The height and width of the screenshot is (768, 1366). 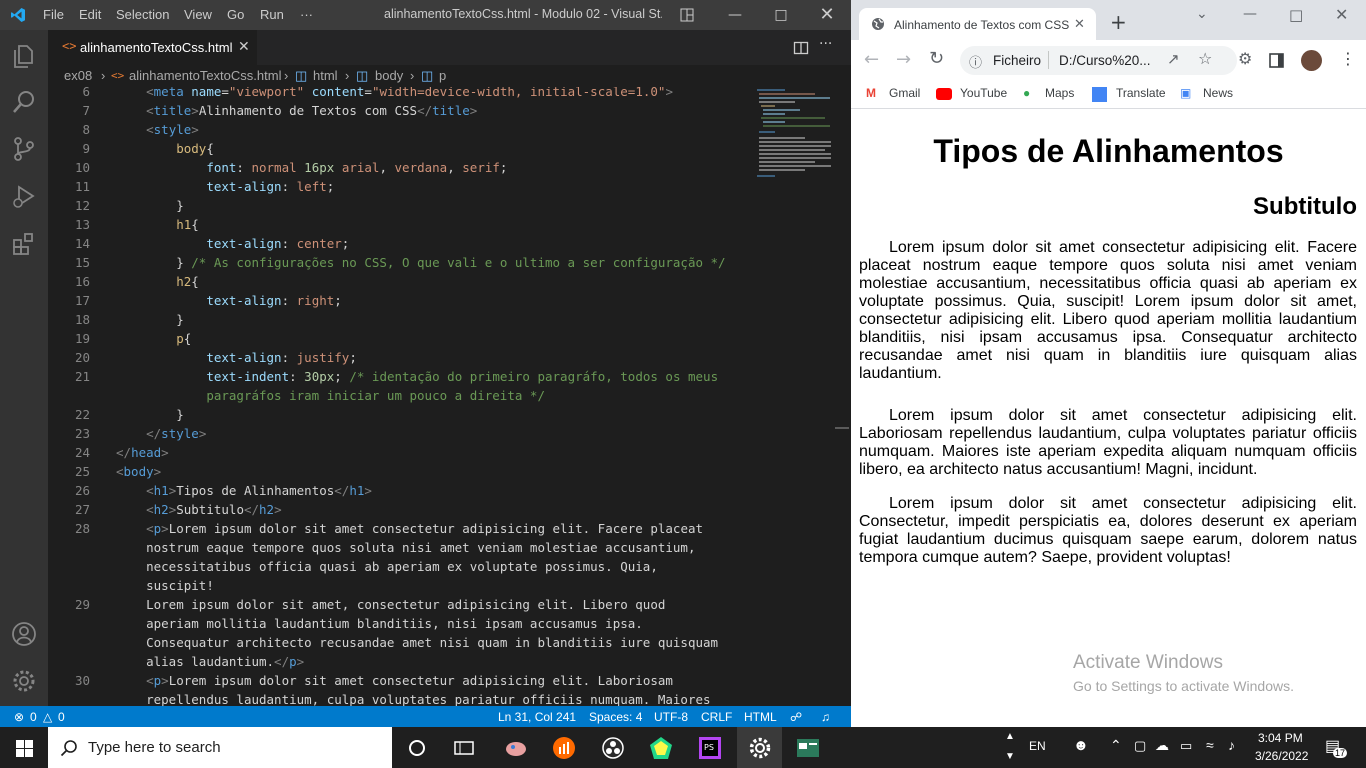 I want to click on profile-avatar, so click(x=1311, y=60).